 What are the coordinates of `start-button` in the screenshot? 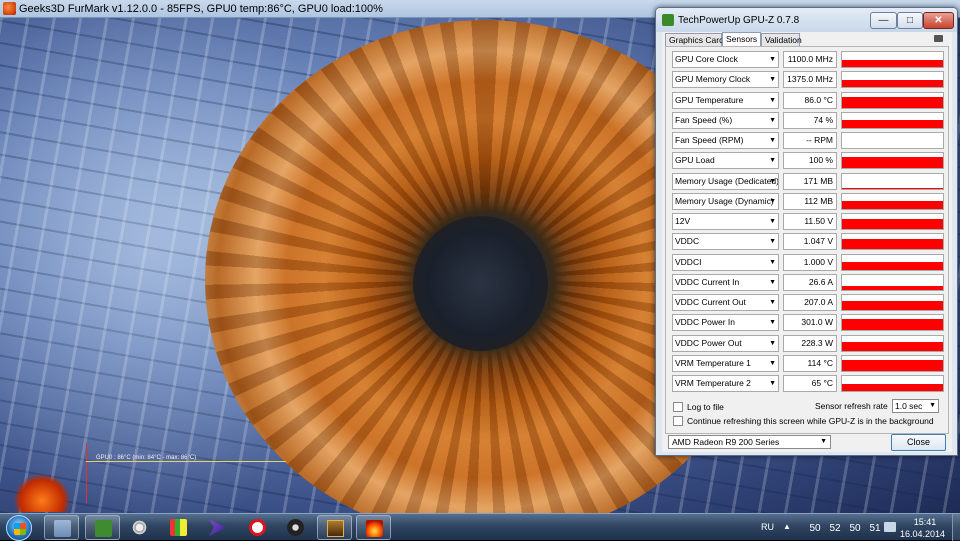 It's located at (19, 528).